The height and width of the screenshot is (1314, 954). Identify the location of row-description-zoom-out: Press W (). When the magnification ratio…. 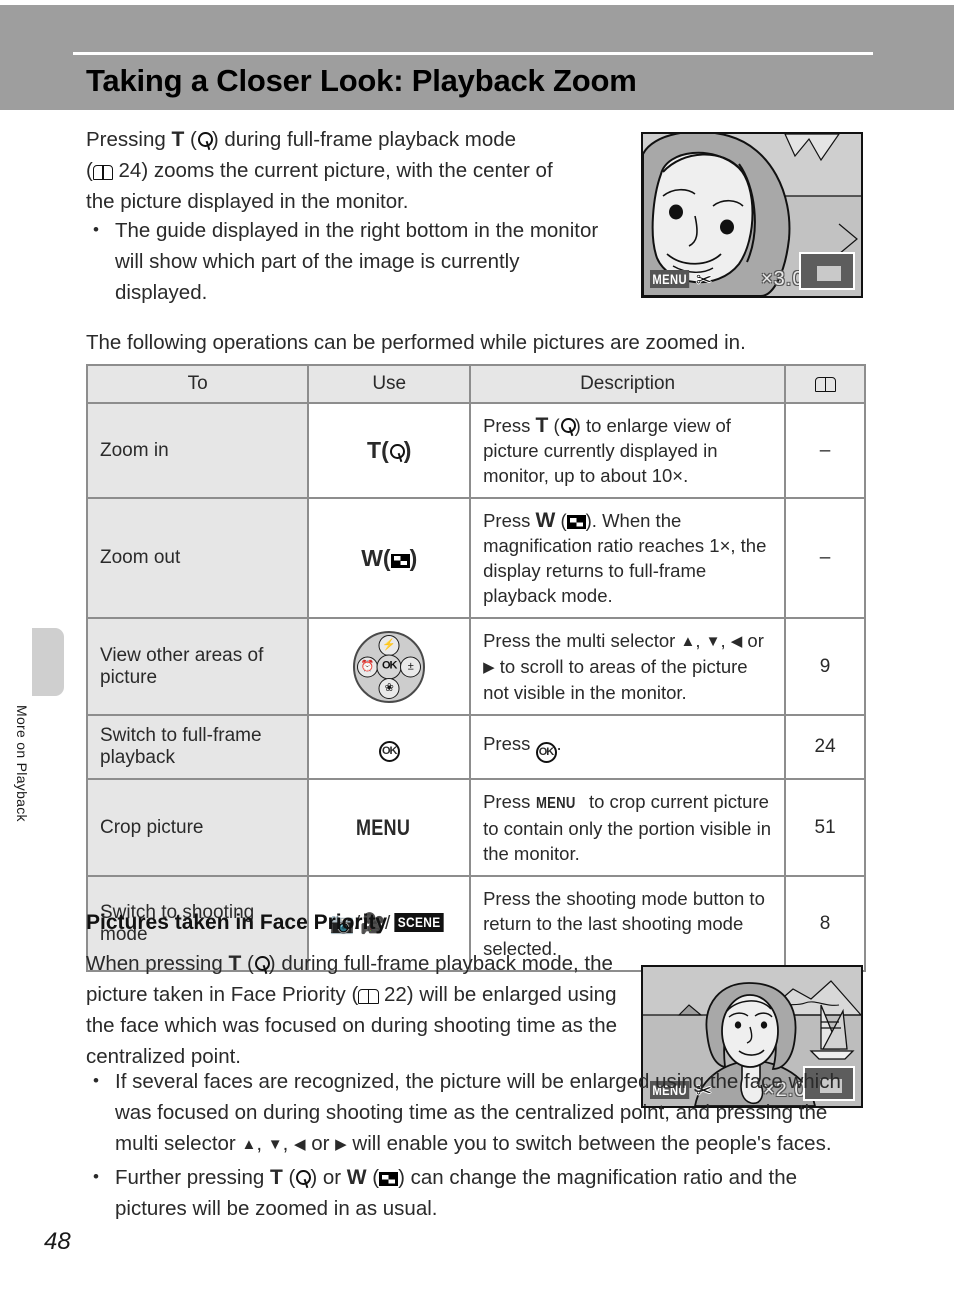
(628, 558).